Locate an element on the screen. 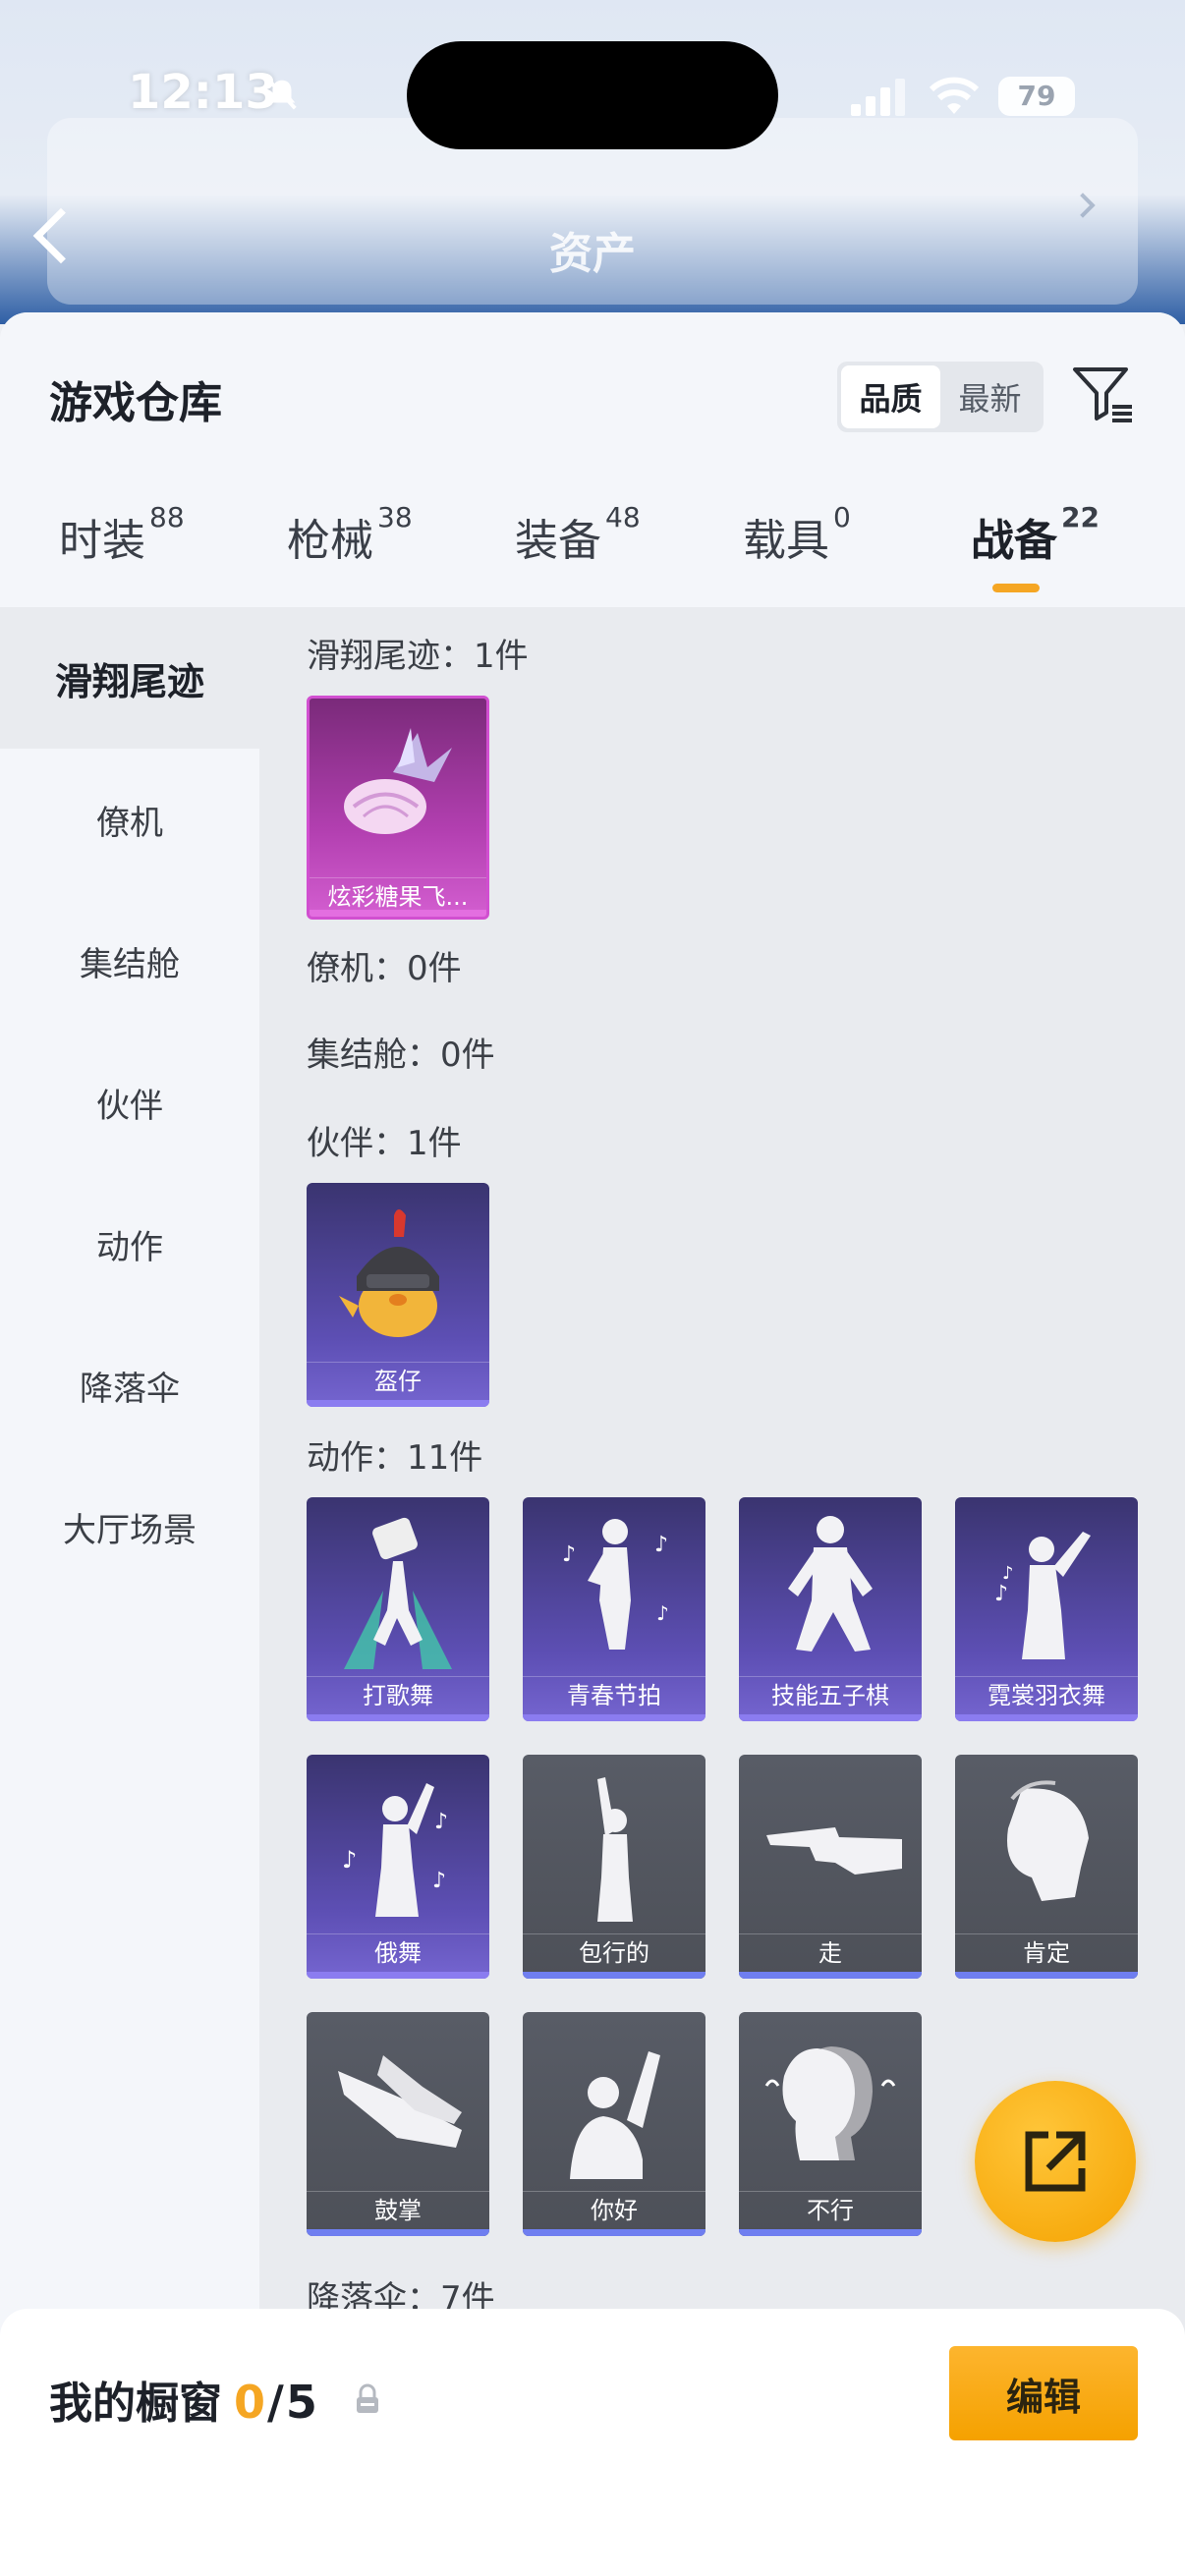 The height and width of the screenshot is (2576, 1185). item-card: 走 is located at coordinates (831, 1867).